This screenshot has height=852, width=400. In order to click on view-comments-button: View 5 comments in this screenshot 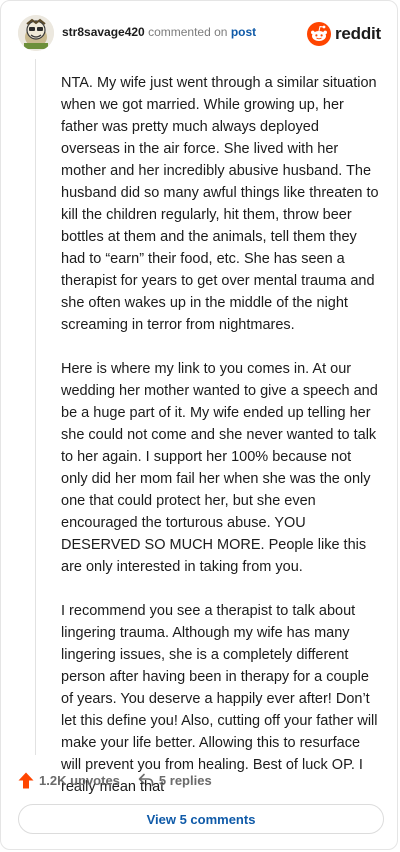, I will do `click(201, 819)`.